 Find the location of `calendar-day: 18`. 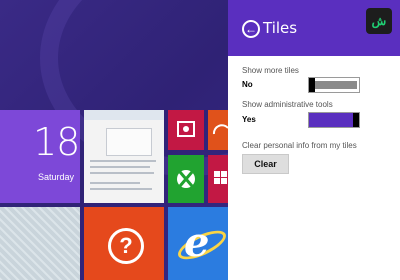

calendar-day: 18 is located at coordinates (56, 142).